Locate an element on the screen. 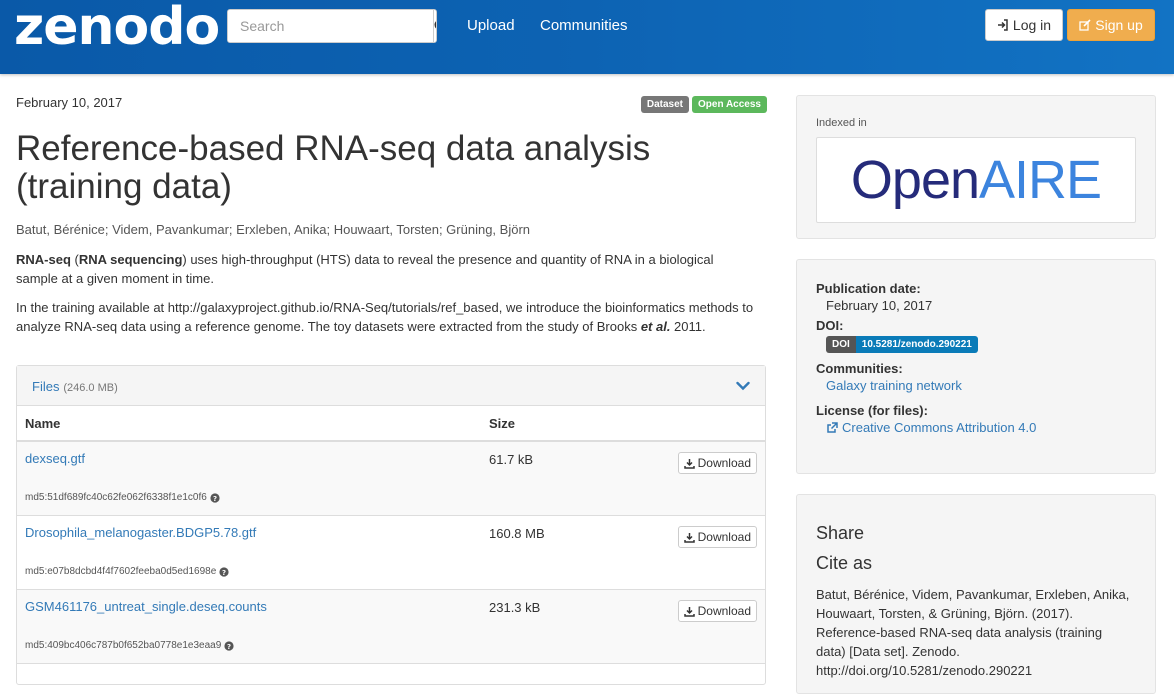  file-checksum: md5:409bc406c787b0f652ba0778e1e3eaa9 ? is located at coordinates (129, 645).